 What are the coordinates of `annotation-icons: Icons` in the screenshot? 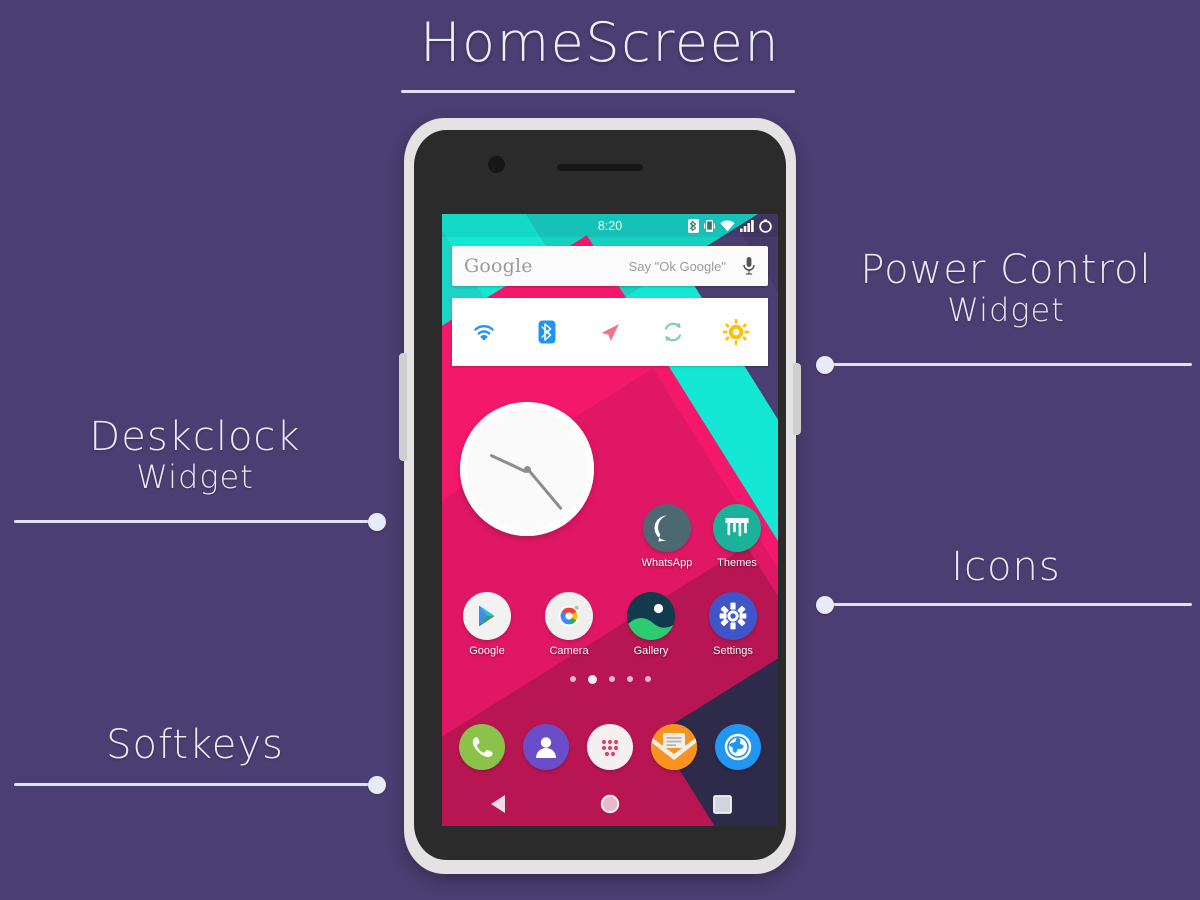 It's located at (1006, 567).